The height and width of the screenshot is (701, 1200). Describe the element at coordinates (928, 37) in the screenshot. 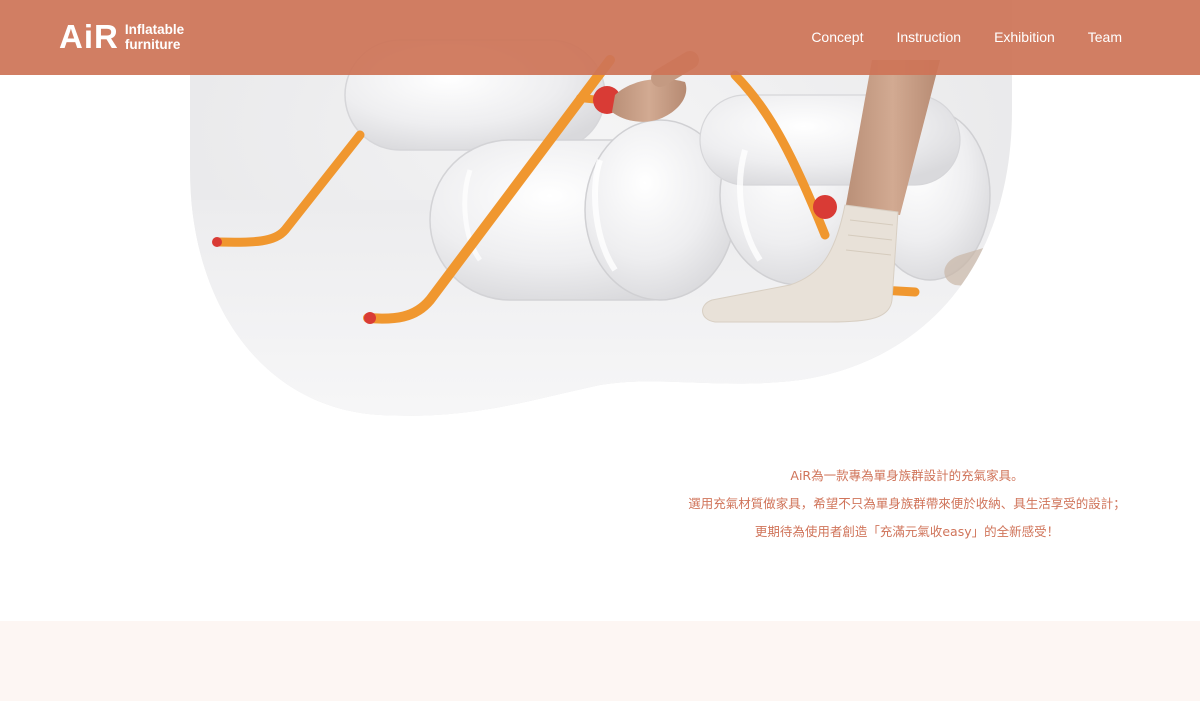

I see `nav-instruction: Instruction` at that location.